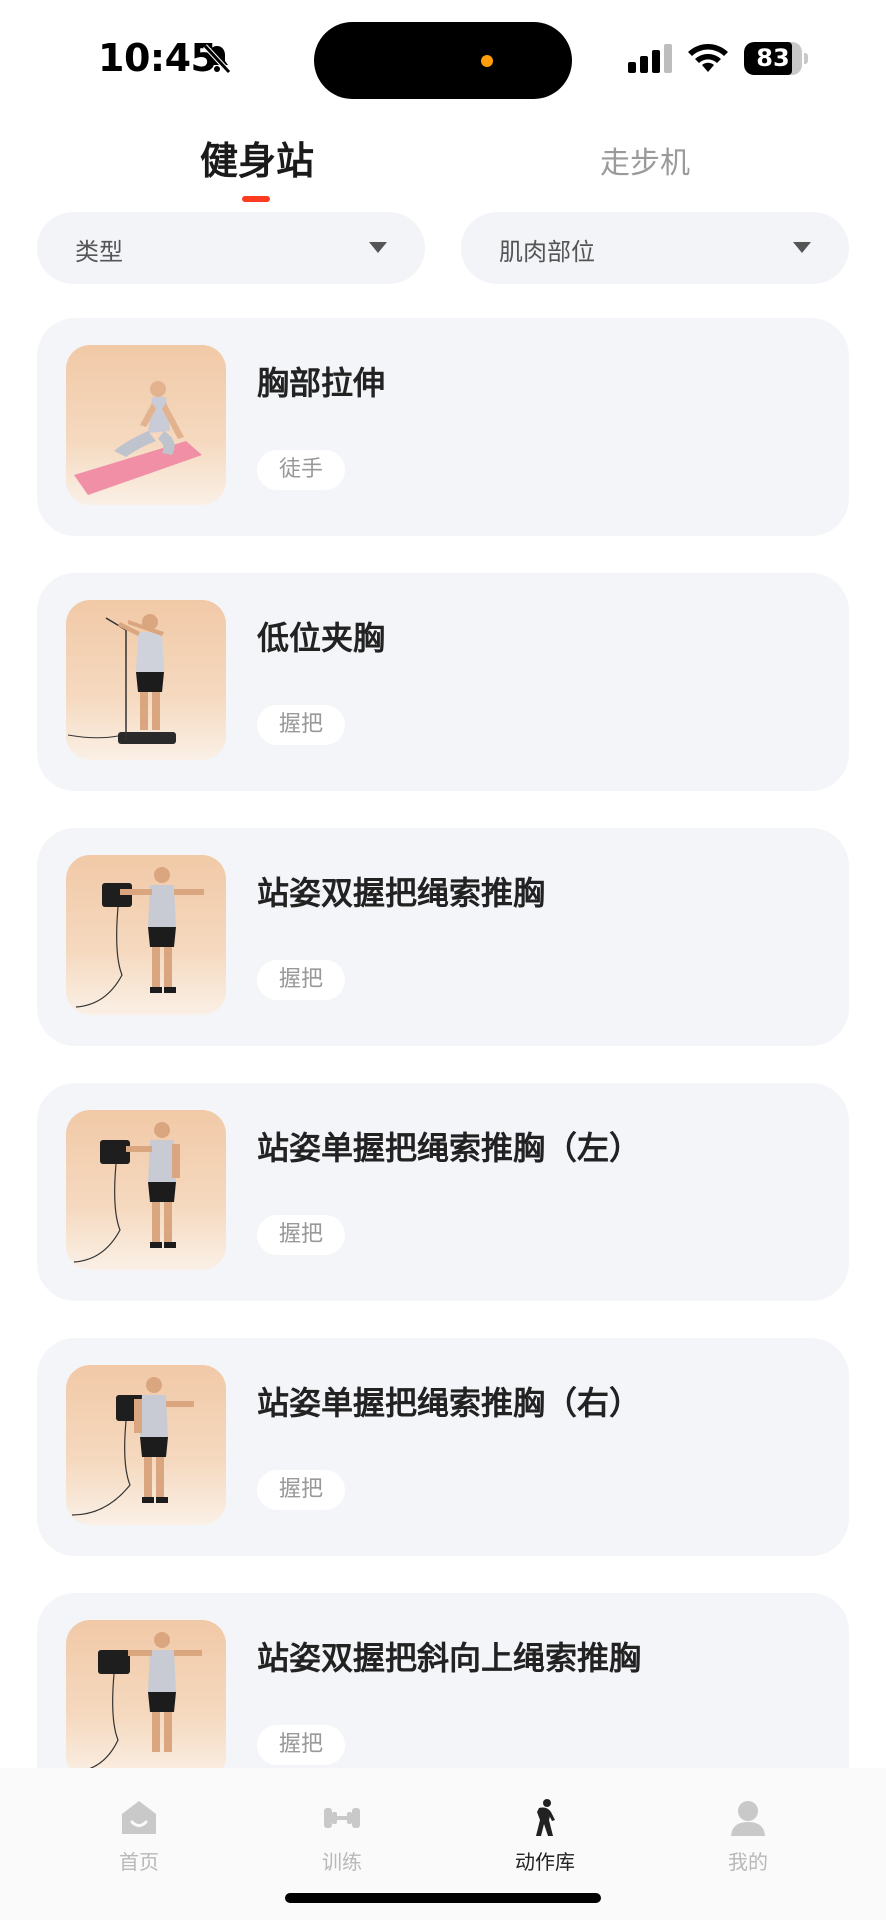  Describe the element at coordinates (139, 937) in the screenshot. I see `wall-cable-push-figure-image` at that location.